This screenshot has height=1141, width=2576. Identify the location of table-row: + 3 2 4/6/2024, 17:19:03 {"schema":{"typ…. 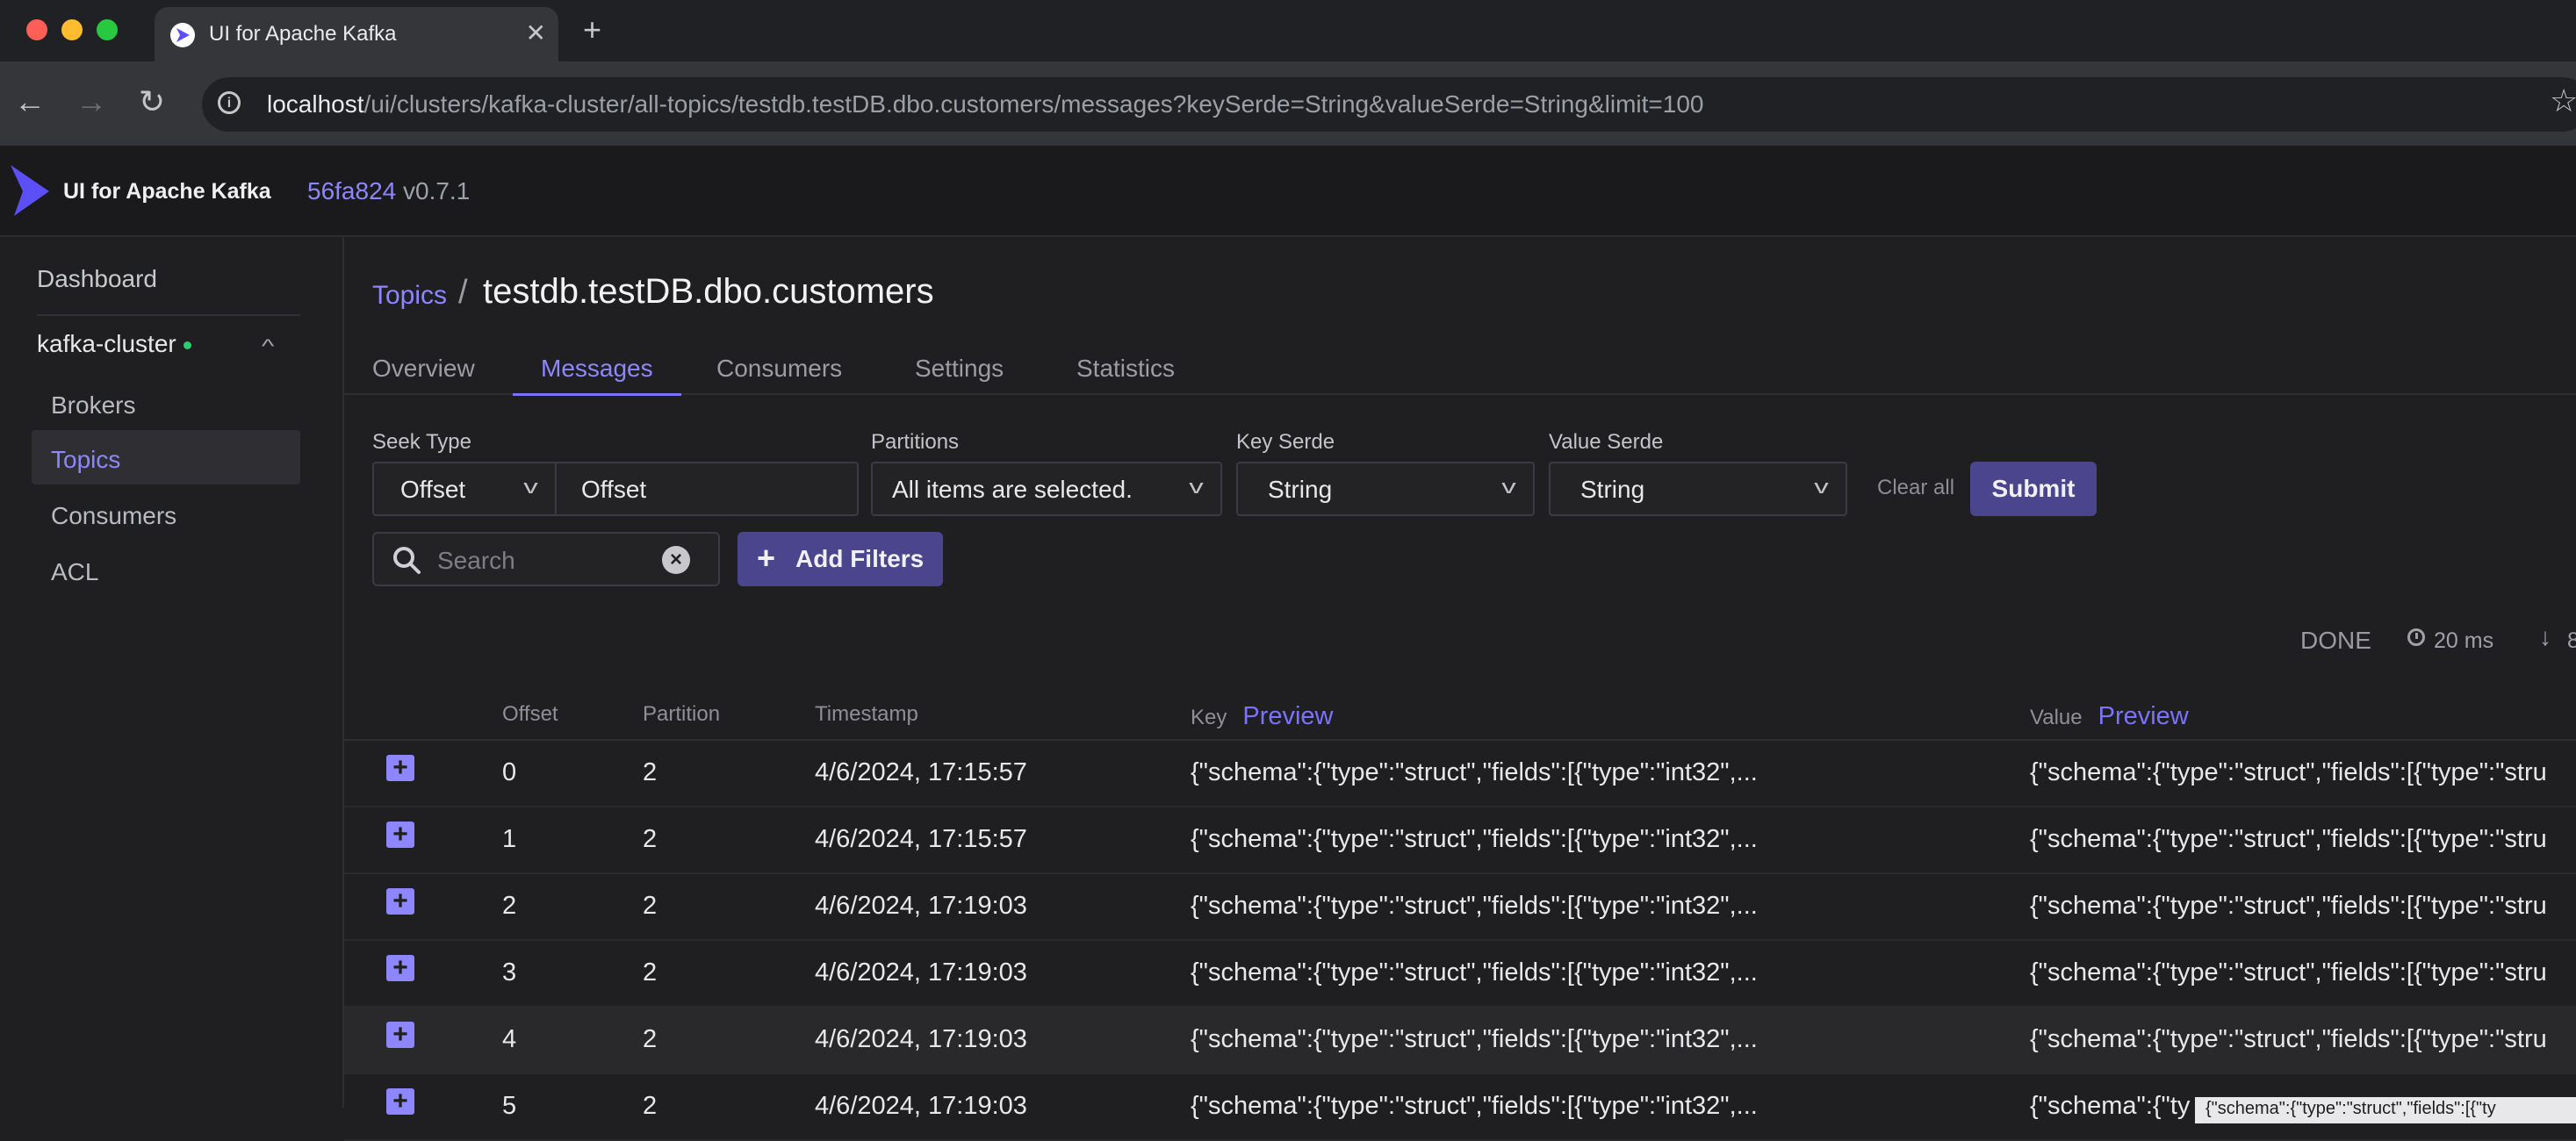
(1460, 974).